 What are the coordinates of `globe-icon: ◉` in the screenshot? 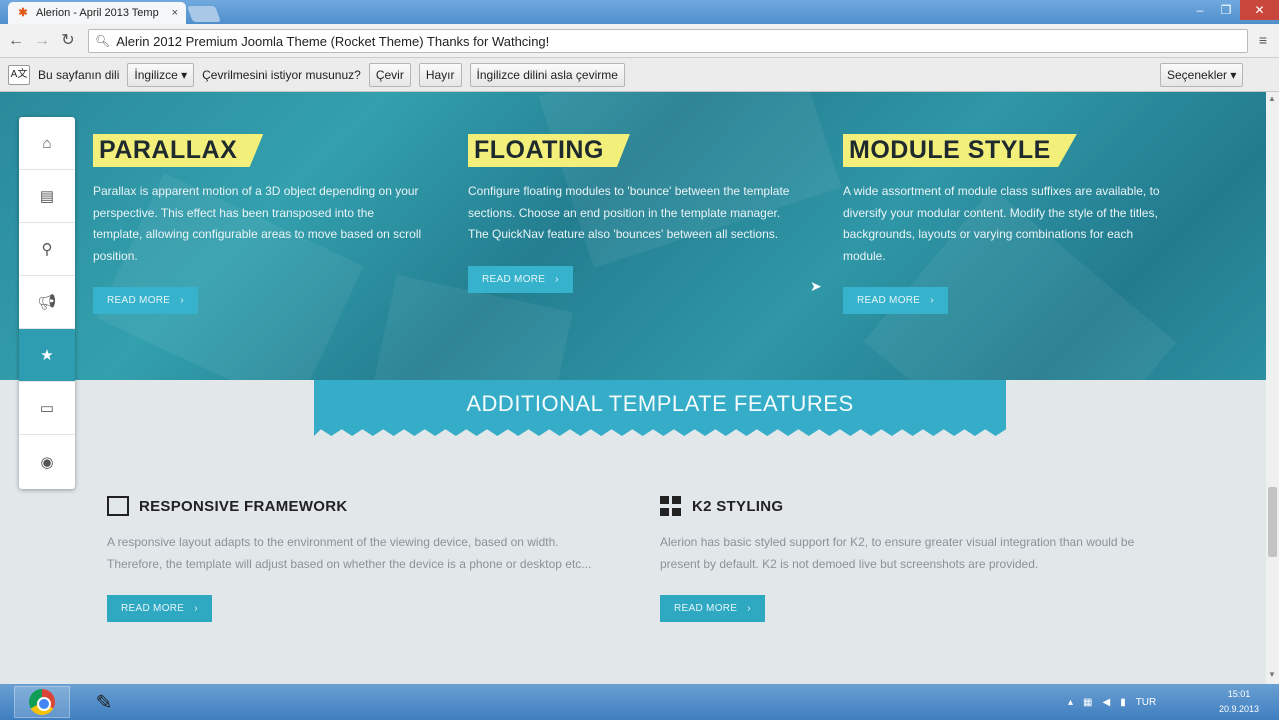 It's located at (47, 461).